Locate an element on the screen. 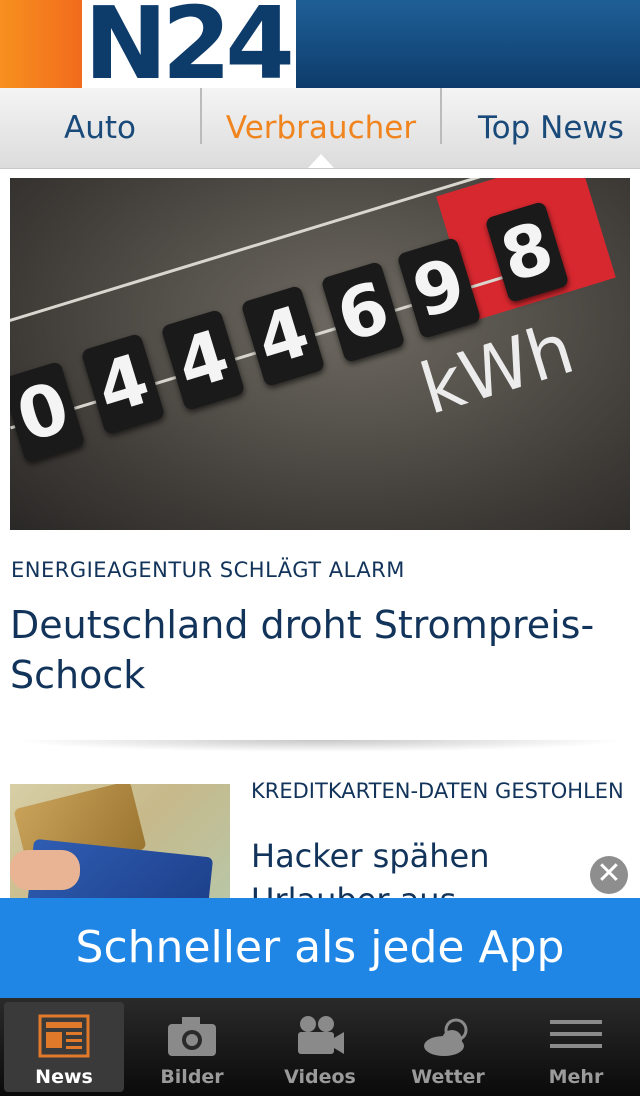 This screenshot has width=640, height=1096. menu-icon is located at coordinates (576, 1034).